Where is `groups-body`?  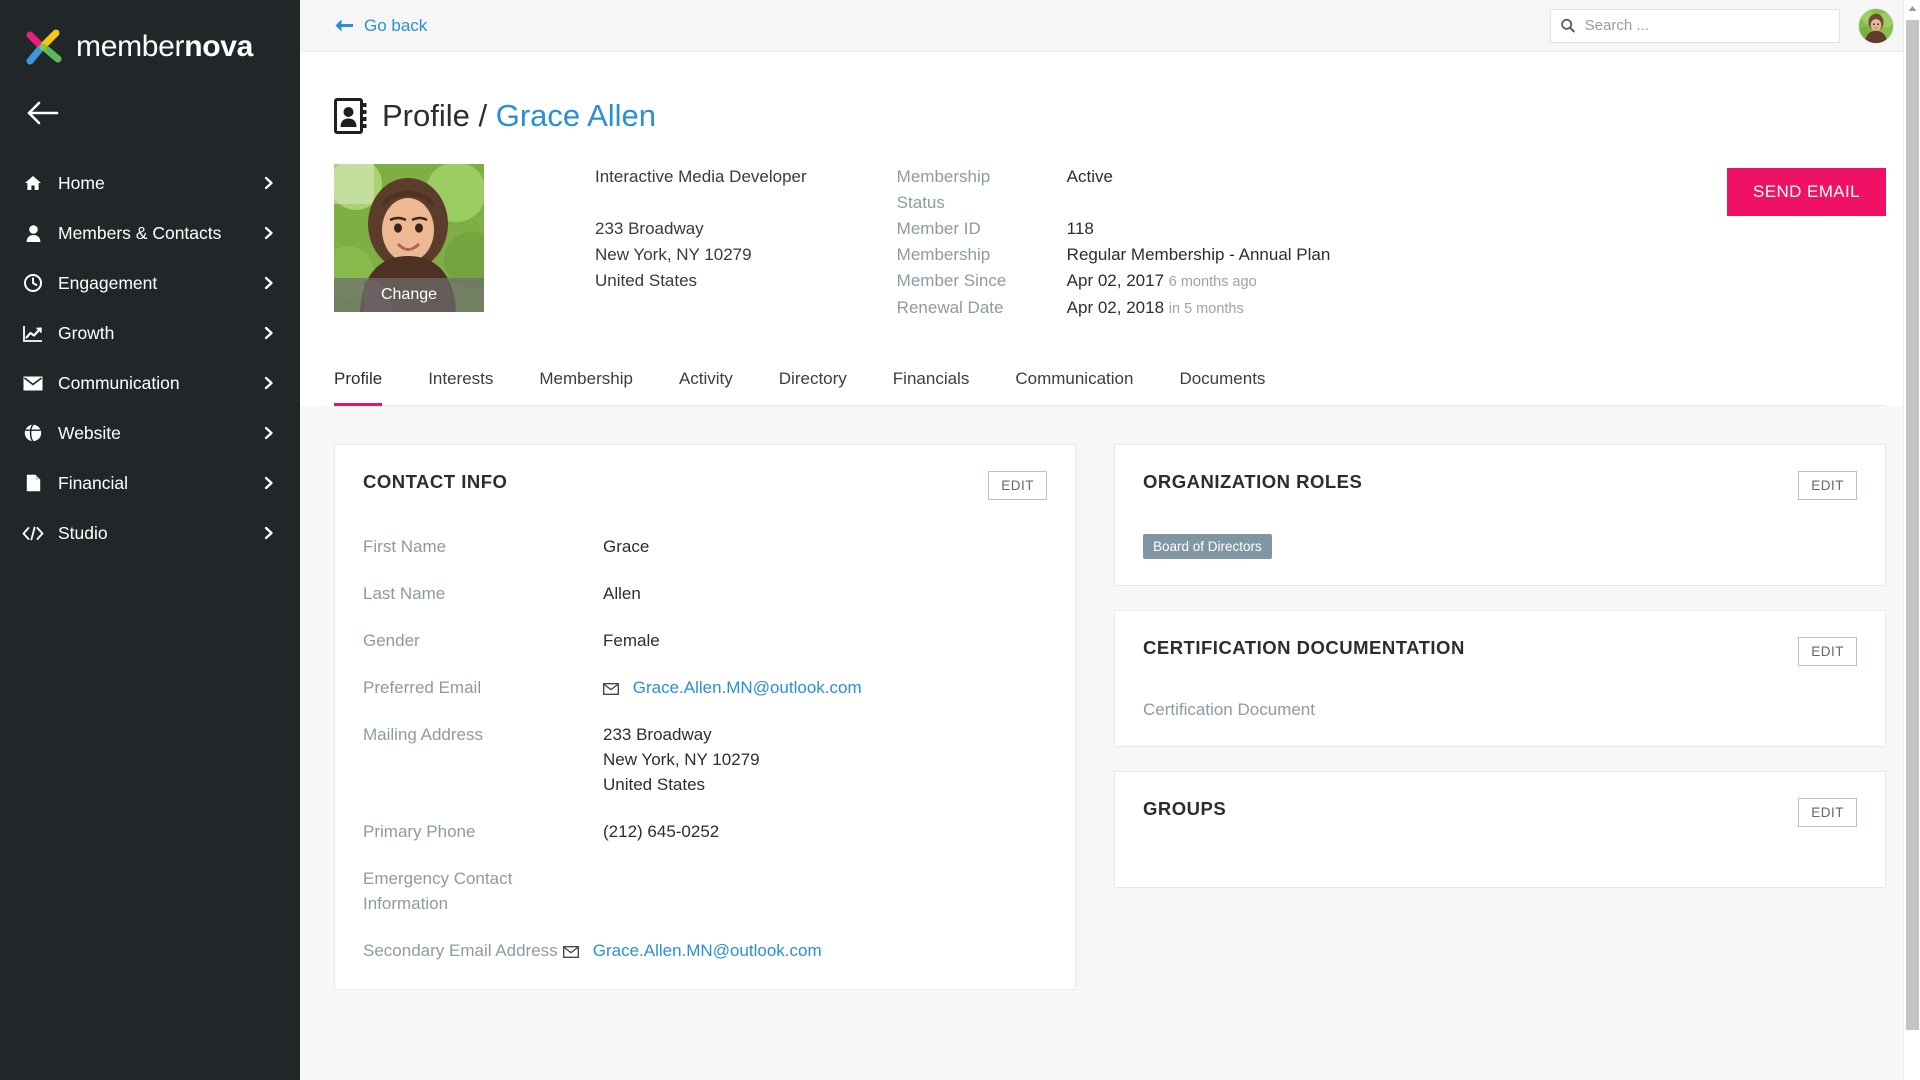
groups-body is located at coordinates (1500, 857).